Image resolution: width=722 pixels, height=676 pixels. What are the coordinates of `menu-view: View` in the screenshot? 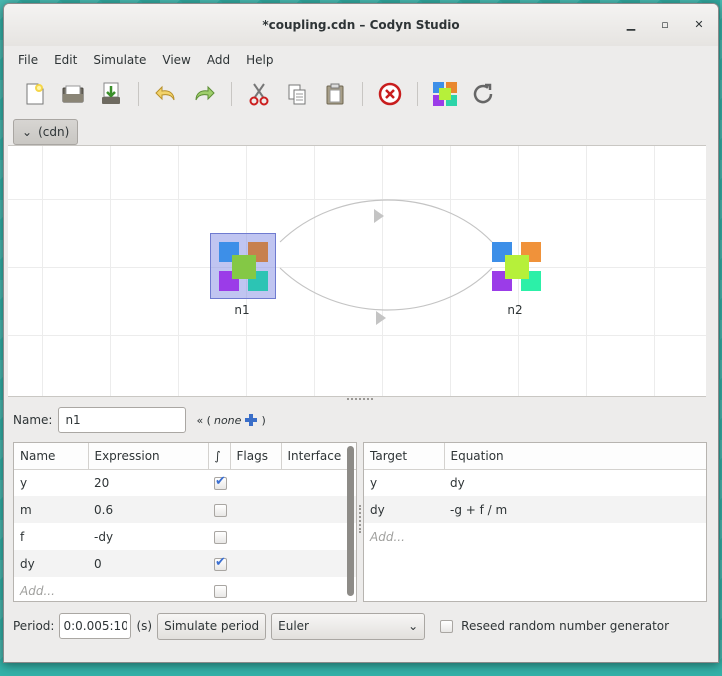 It's located at (176, 60).